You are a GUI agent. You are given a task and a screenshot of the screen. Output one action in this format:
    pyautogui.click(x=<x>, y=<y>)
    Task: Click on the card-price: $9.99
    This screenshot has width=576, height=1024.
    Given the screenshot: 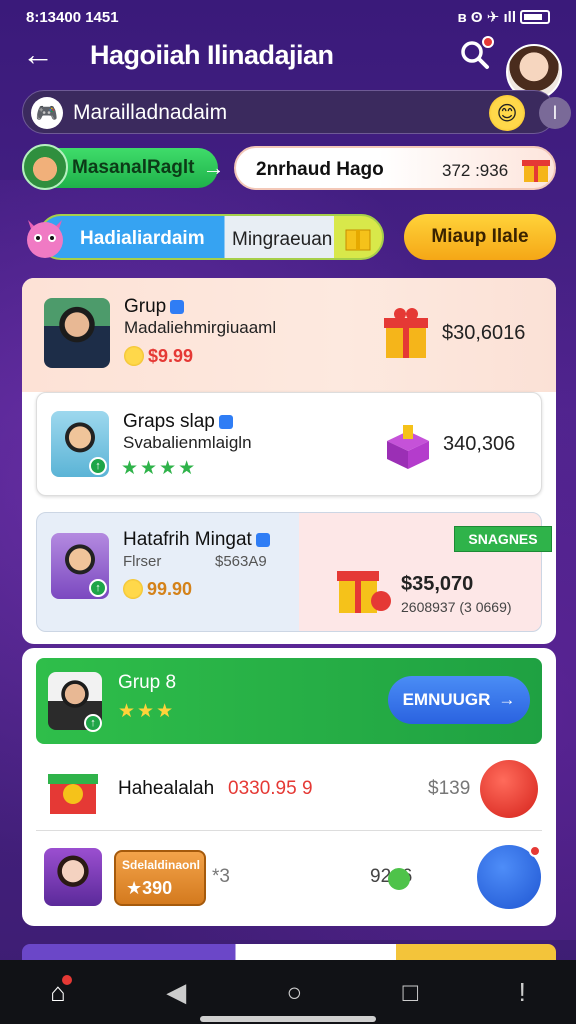 What is the action you would take?
    pyautogui.click(x=171, y=356)
    